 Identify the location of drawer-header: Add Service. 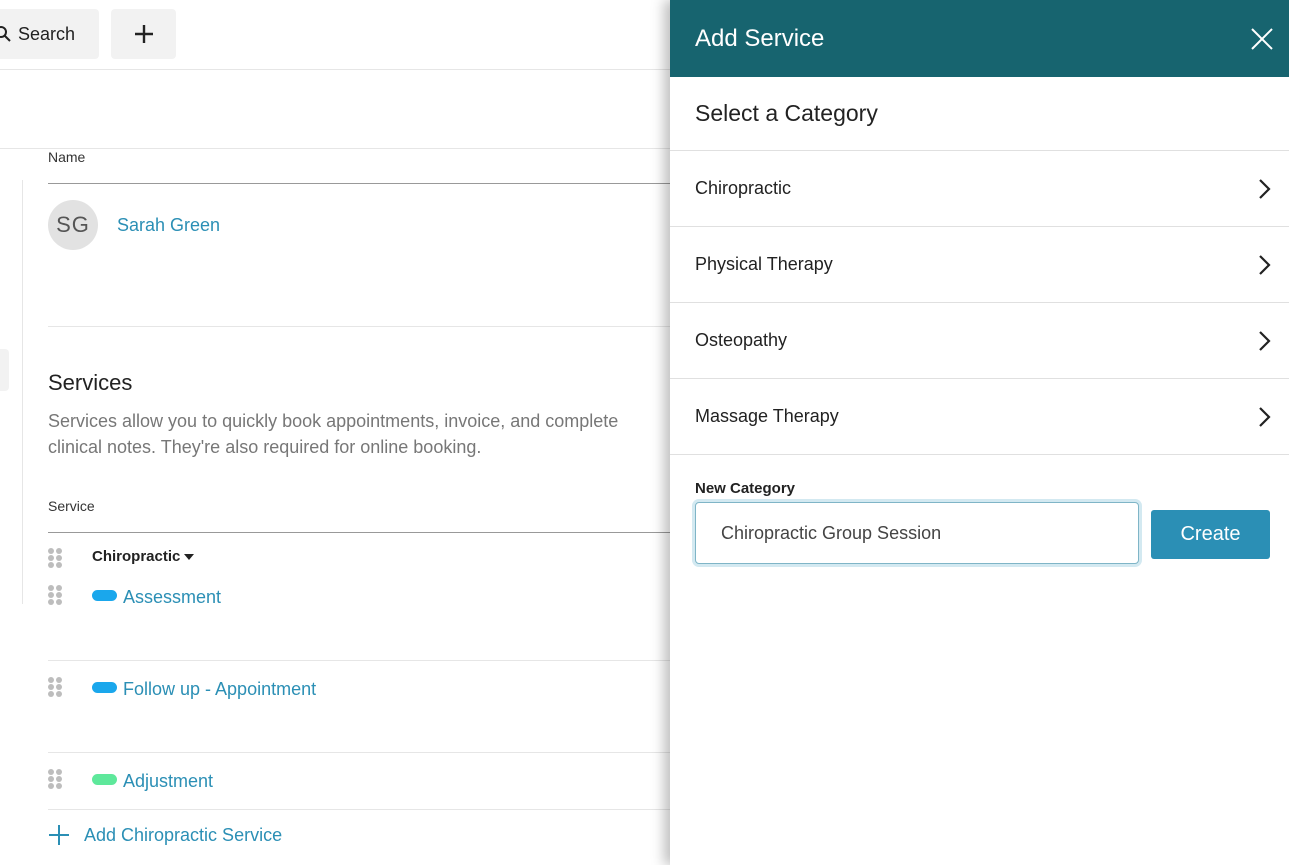
(979, 38).